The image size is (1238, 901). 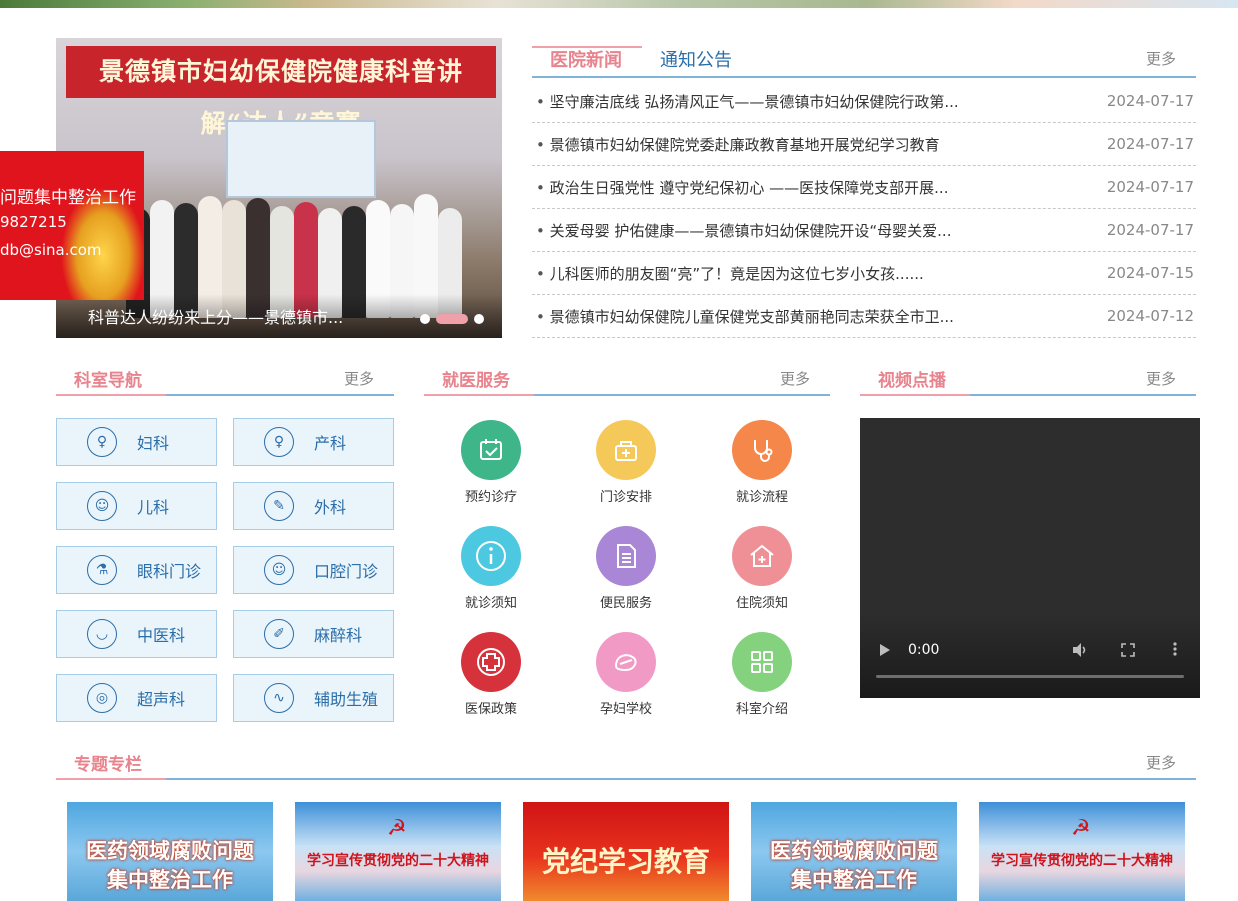 I want to click on banner-text: 医药领域腐败问题, so click(x=170, y=851).